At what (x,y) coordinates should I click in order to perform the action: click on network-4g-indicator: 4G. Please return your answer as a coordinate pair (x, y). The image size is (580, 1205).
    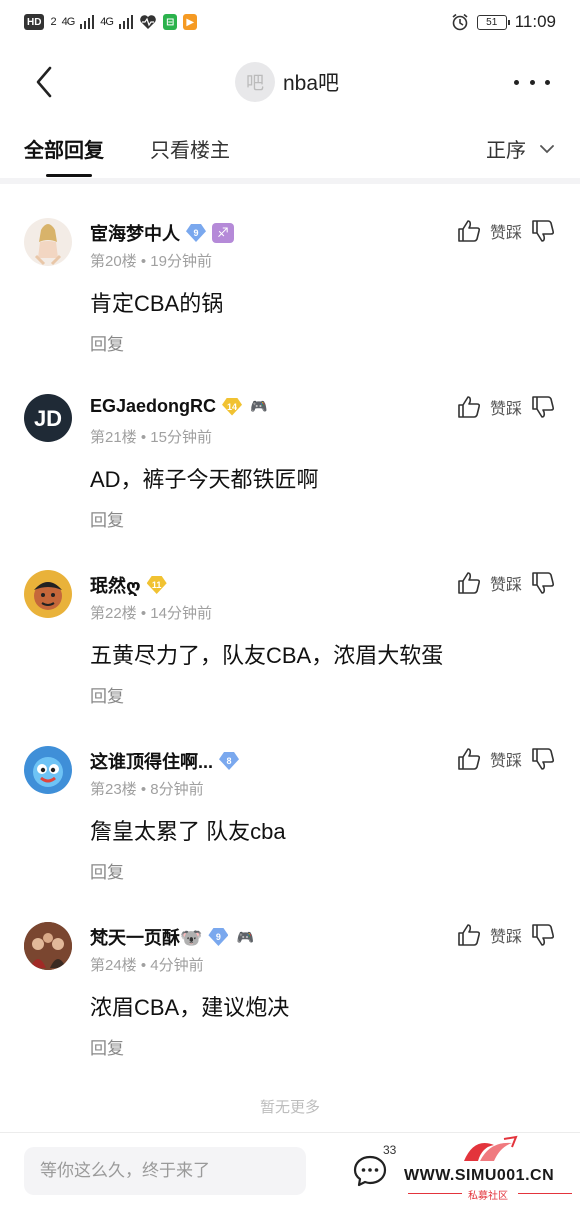
    Looking at the image, I should click on (68, 22).